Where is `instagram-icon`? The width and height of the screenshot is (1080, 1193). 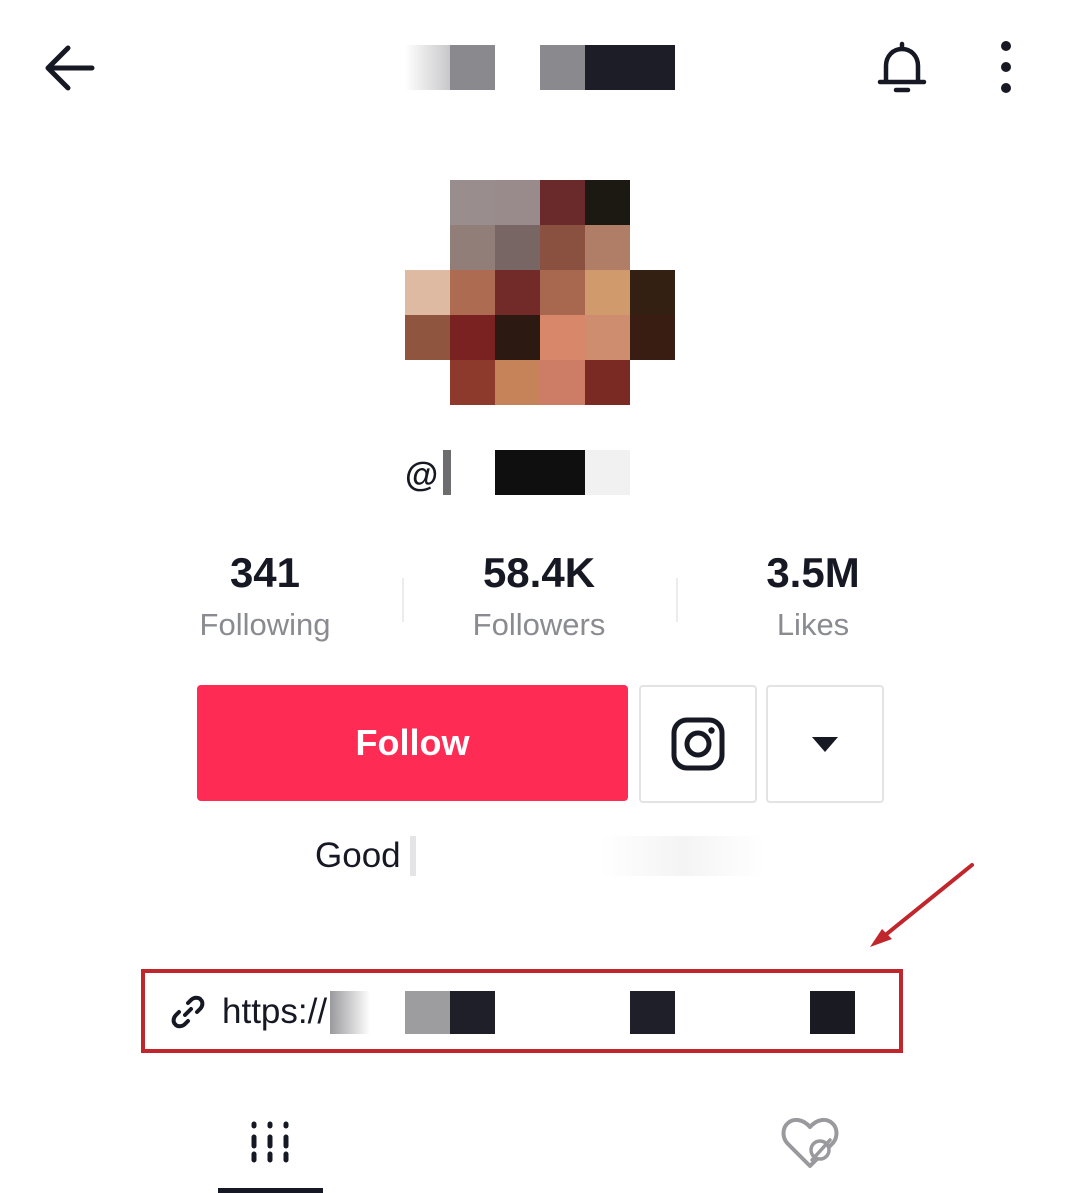 instagram-icon is located at coordinates (698, 744).